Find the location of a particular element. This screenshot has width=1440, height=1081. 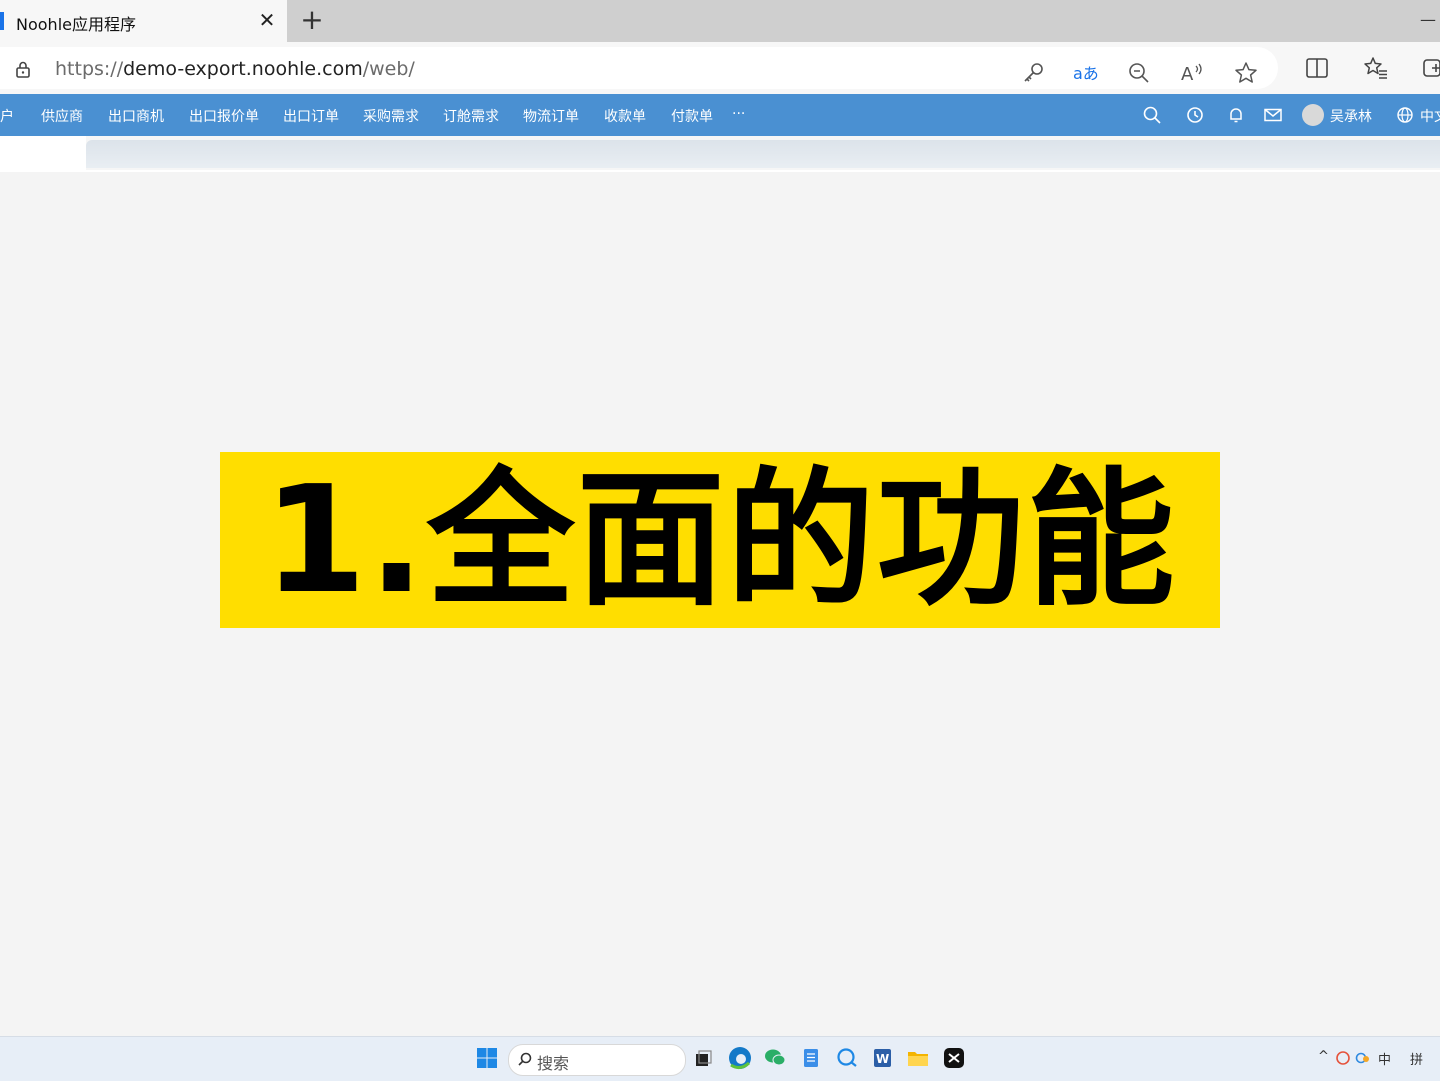

word-icon: W is located at coordinates (882, 1058).